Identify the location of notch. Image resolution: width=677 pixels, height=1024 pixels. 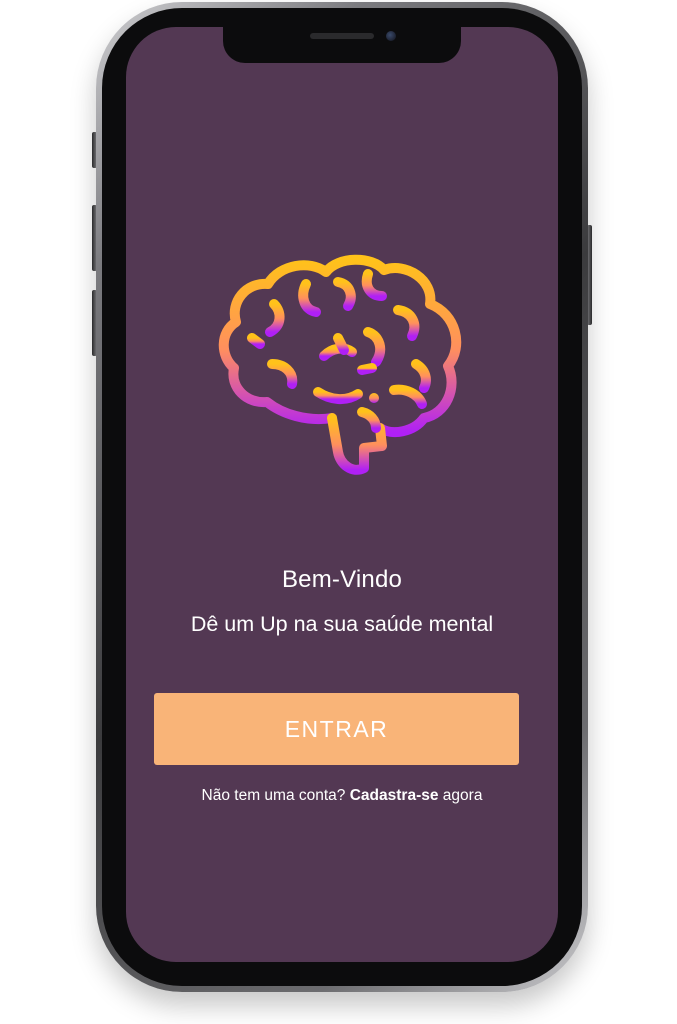
(342, 45).